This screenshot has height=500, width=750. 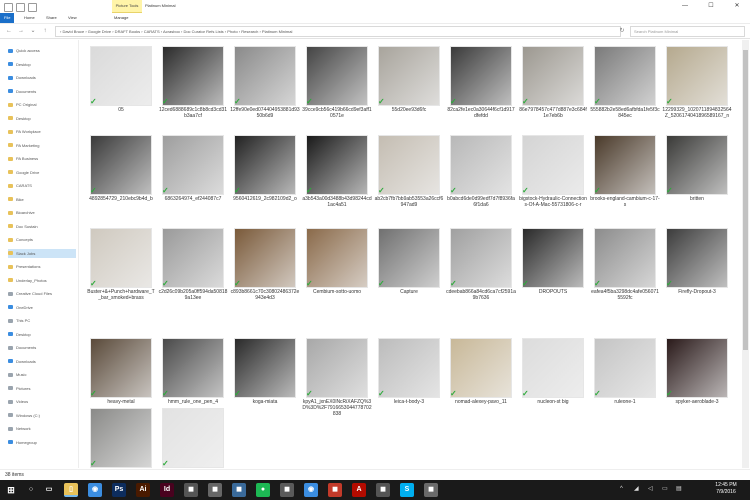 I want to click on file-item: ✓ nucleon-st big, so click(x=553, y=374).